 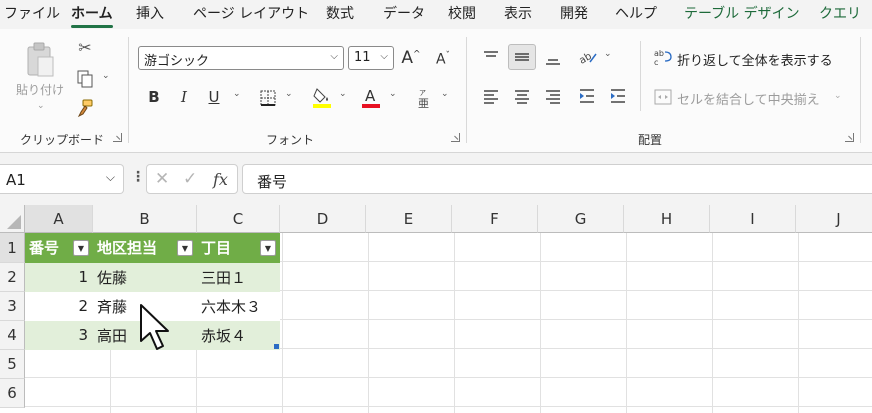 What do you see at coordinates (753, 219) in the screenshot?
I see `column-header-i: I` at bounding box center [753, 219].